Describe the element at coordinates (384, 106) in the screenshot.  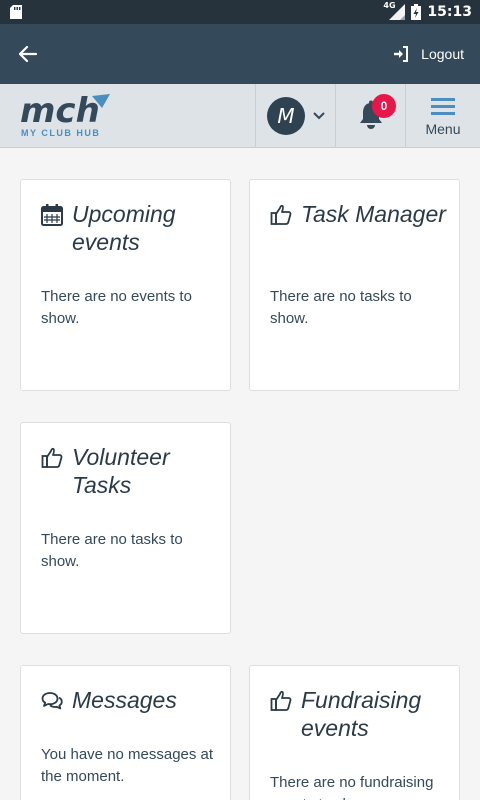
I see `notification-badge: 0` at that location.